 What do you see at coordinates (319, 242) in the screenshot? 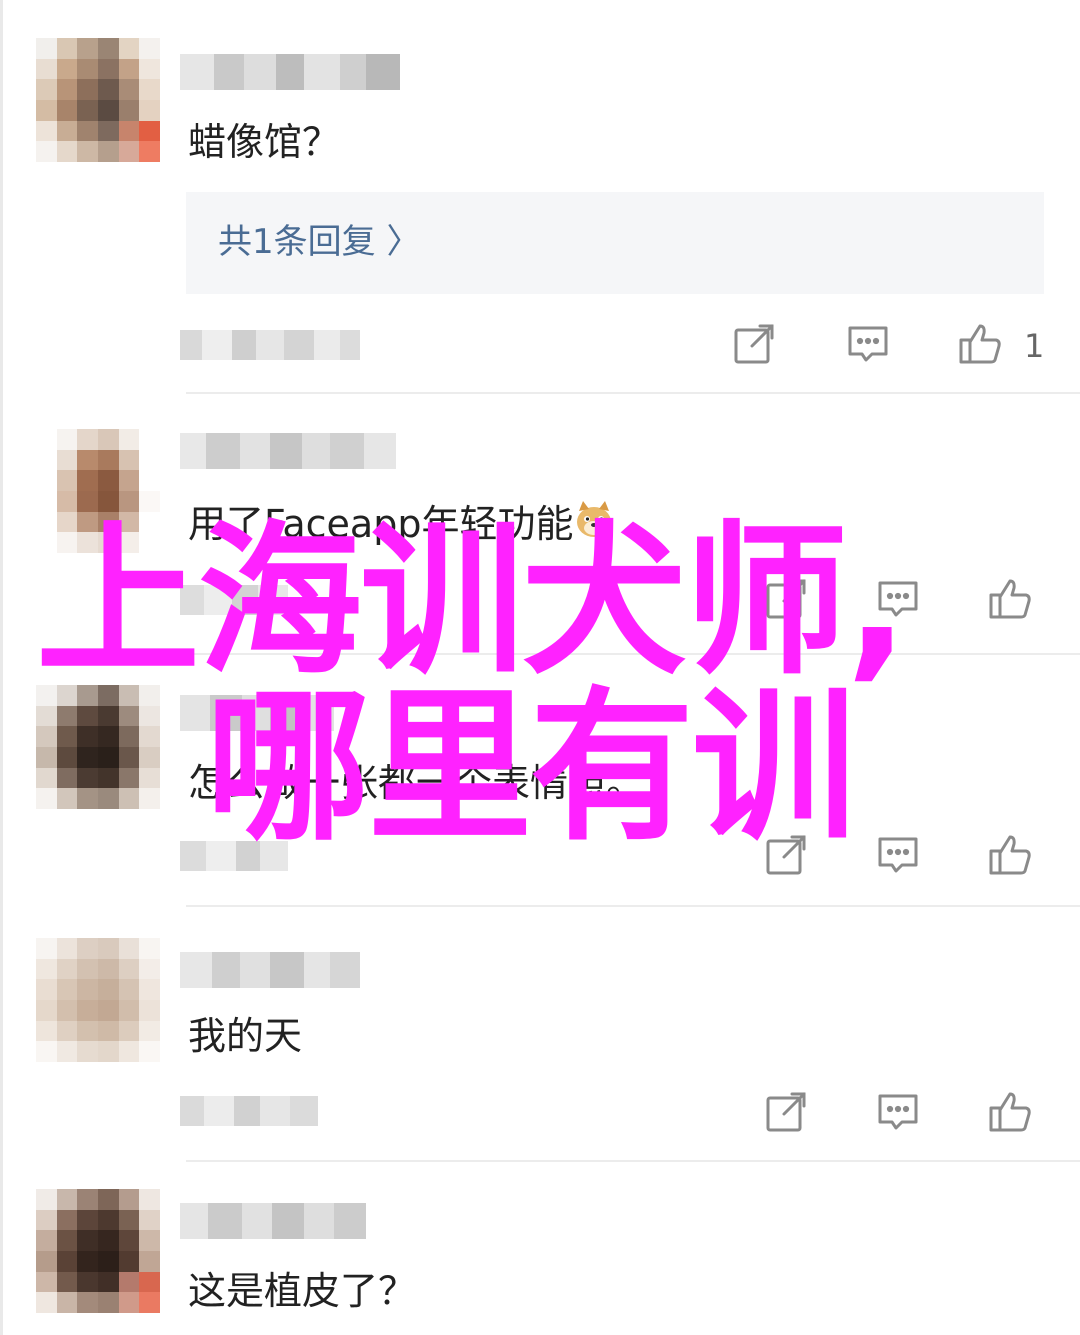
I see `view-replies-link: 共1条回复 〉` at bounding box center [319, 242].